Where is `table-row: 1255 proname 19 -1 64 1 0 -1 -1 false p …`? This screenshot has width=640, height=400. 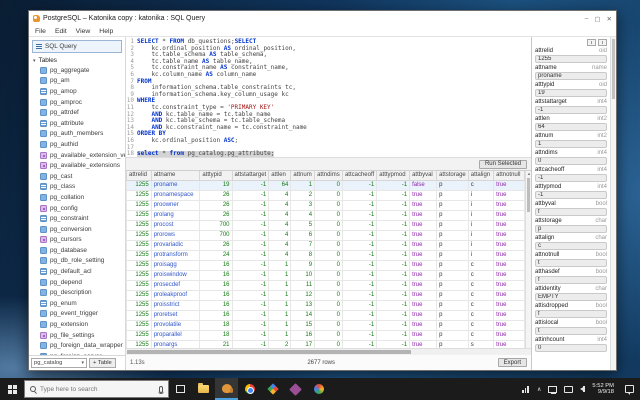 table-row: 1255 proname 19 -1 64 1 0 -1 -1 false p … is located at coordinates (325, 185).